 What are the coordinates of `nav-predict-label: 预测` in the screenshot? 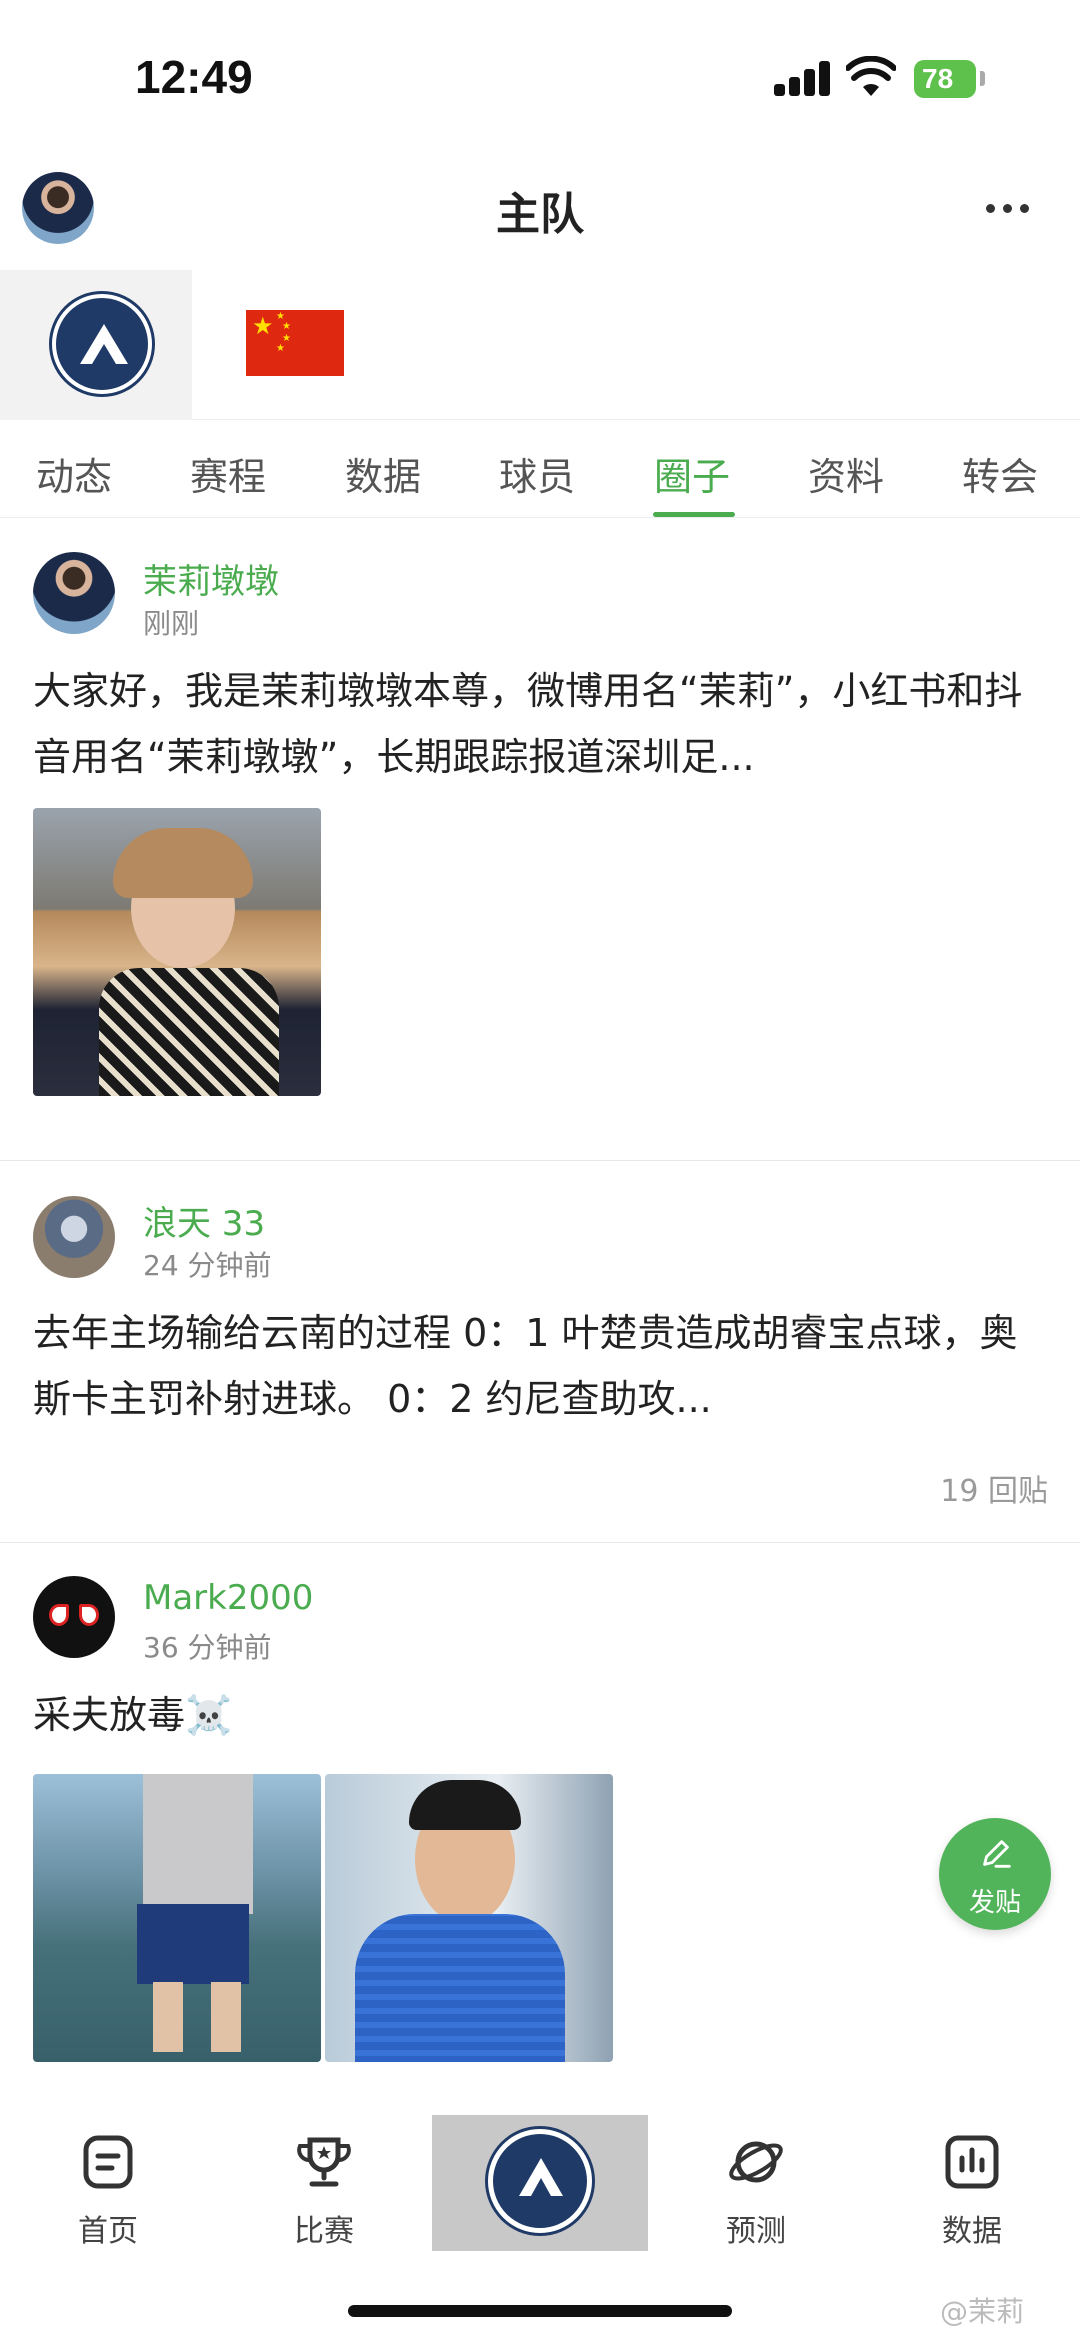 It's located at (756, 2231).